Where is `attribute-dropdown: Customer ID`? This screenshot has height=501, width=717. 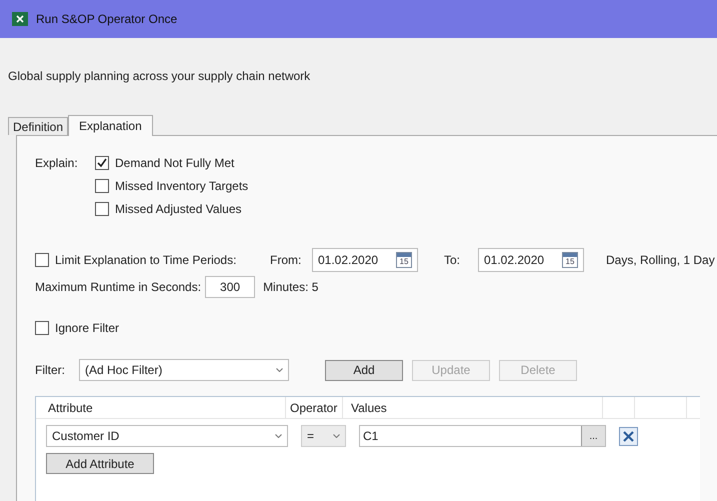
attribute-dropdown: Customer ID is located at coordinates (167, 436).